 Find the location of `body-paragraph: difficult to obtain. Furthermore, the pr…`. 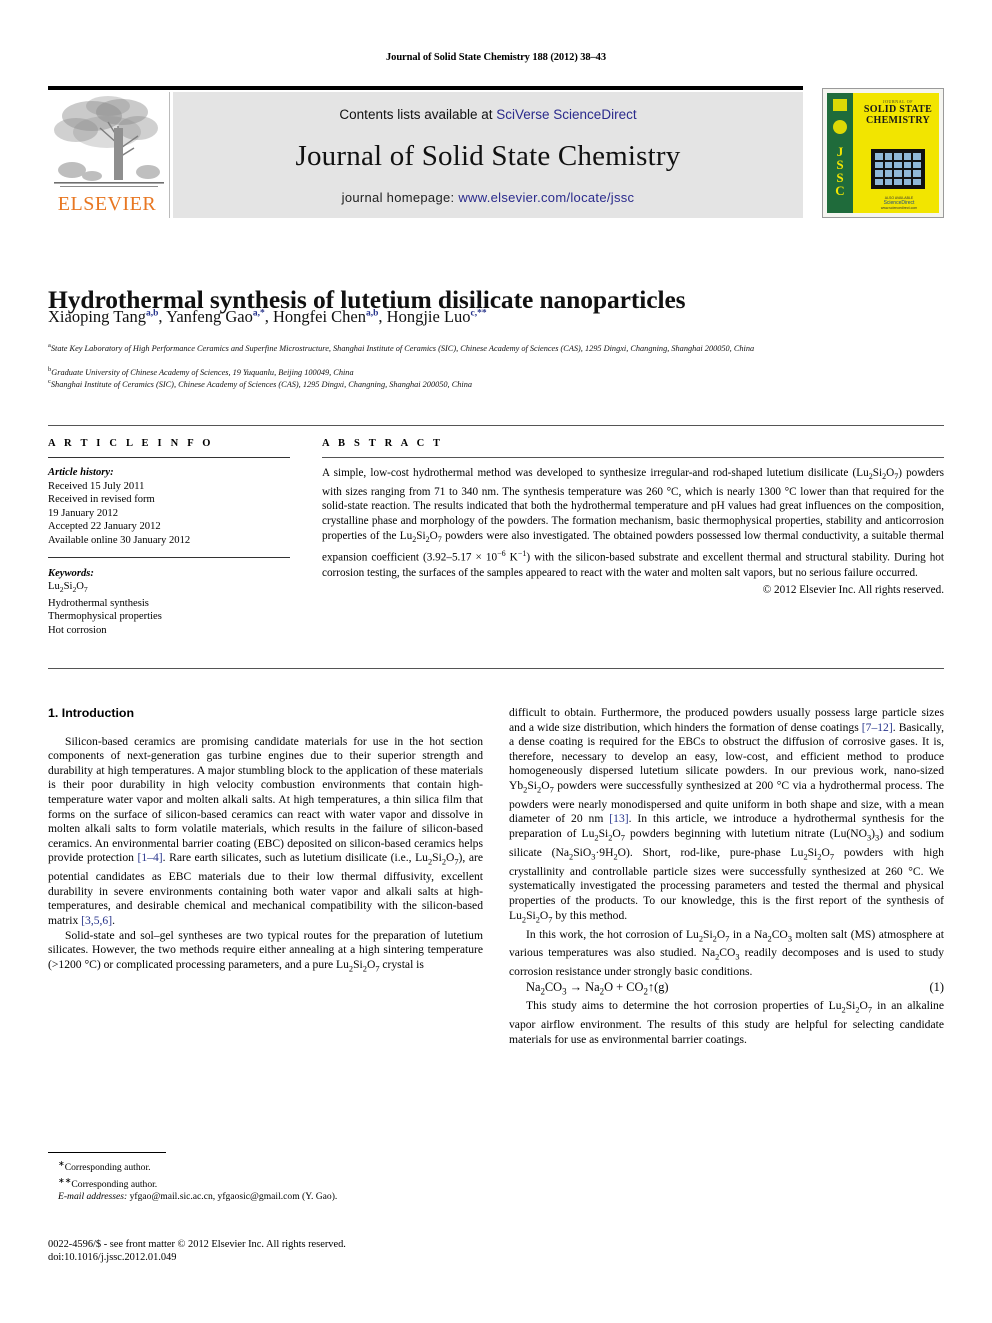

body-paragraph: difficult to obtain. Furthermore, the pr… is located at coordinates (726, 815).